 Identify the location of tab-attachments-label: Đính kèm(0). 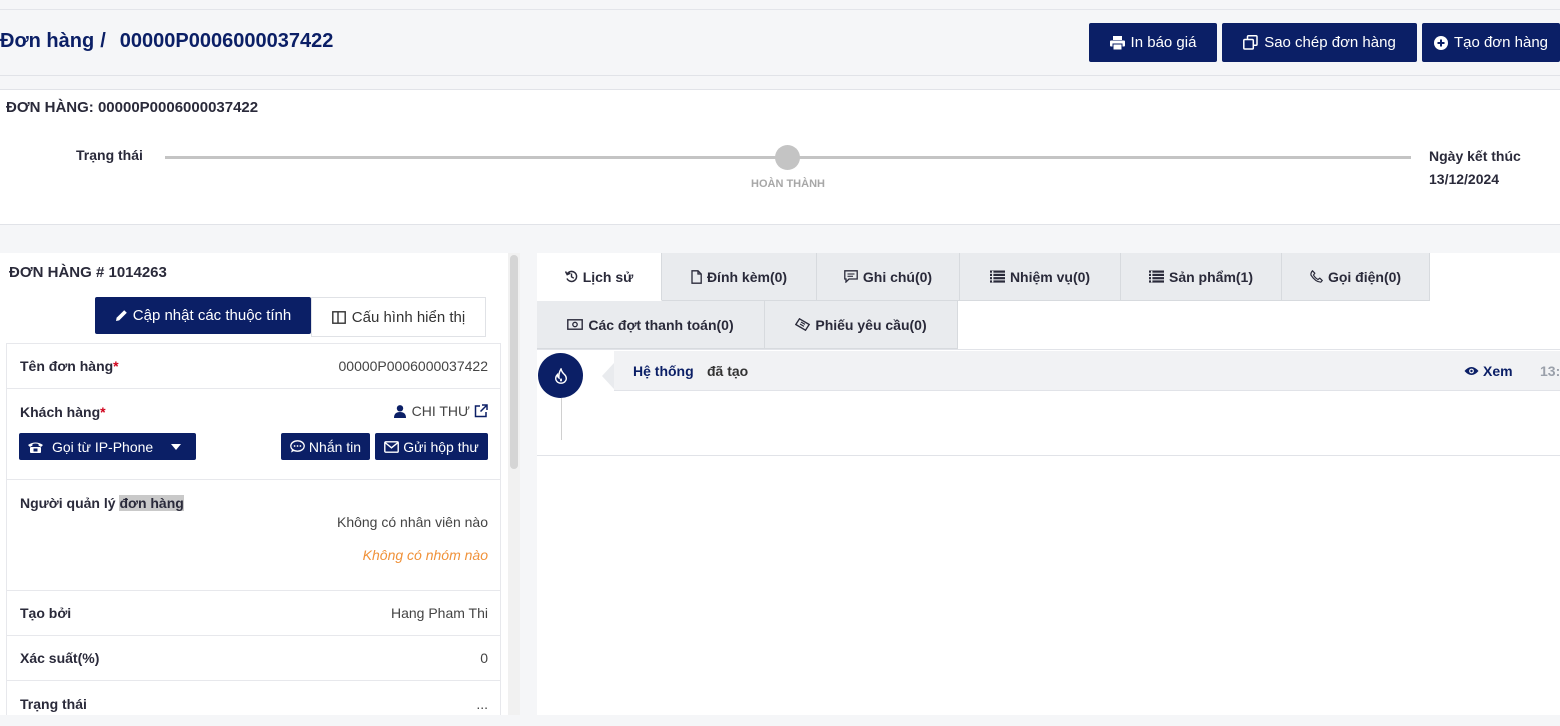
(747, 276).